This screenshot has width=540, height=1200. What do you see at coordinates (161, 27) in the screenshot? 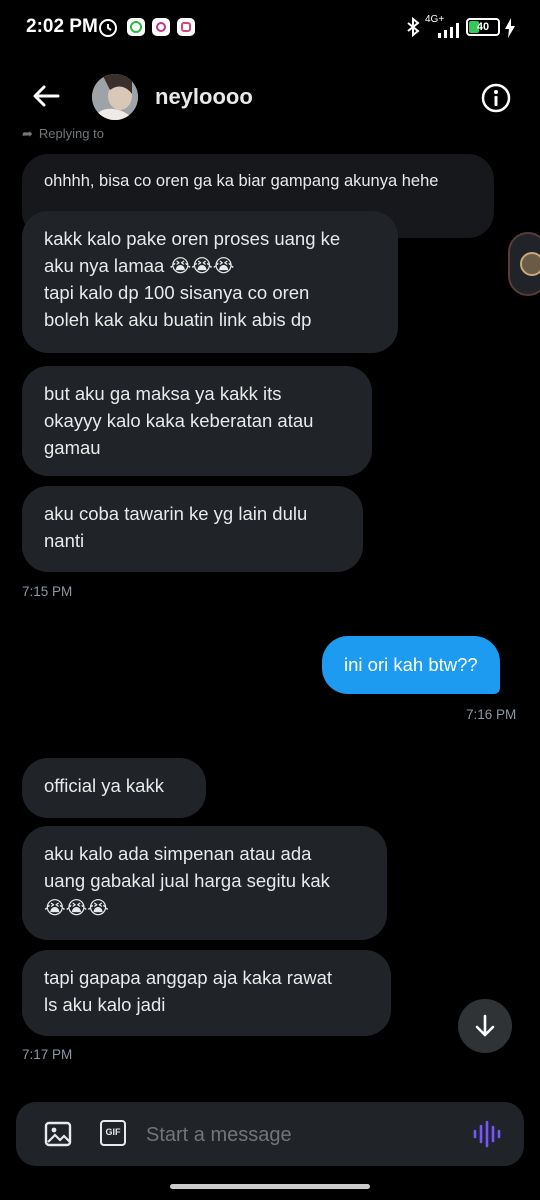
I see `instagram-icon` at bounding box center [161, 27].